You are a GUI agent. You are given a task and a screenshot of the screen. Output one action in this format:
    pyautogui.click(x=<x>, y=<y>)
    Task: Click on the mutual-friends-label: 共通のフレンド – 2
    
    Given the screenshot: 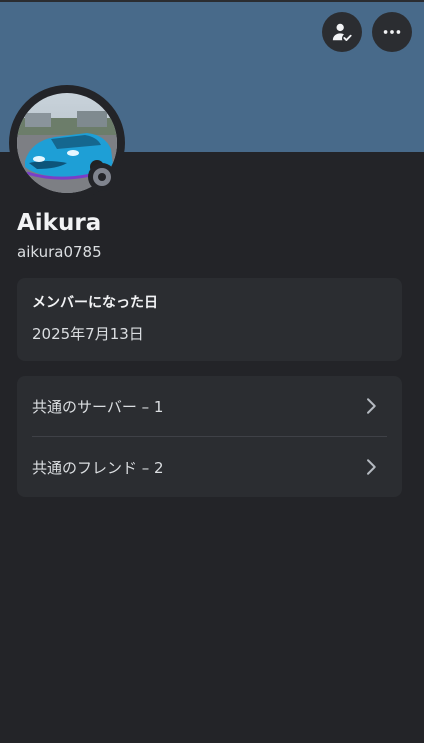 What is the action you would take?
    pyautogui.click(x=98, y=467)
    